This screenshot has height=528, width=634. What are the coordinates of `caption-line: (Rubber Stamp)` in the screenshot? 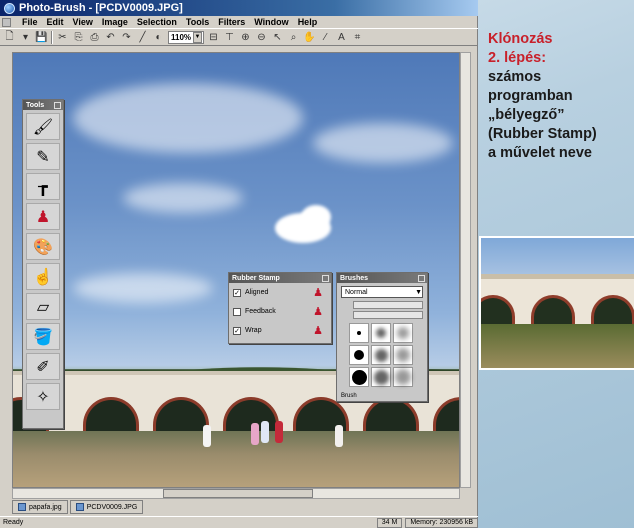 It's located at (542, 134).